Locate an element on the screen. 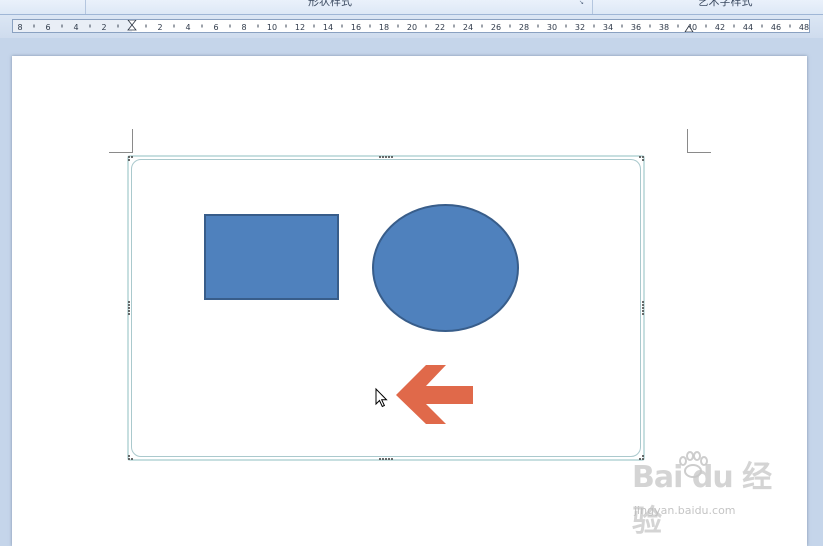 The height and width of the screenshot is (546, 823). ribbon-group-wordart-styles: 艺术字样式 is located at coordinates (724, 4).